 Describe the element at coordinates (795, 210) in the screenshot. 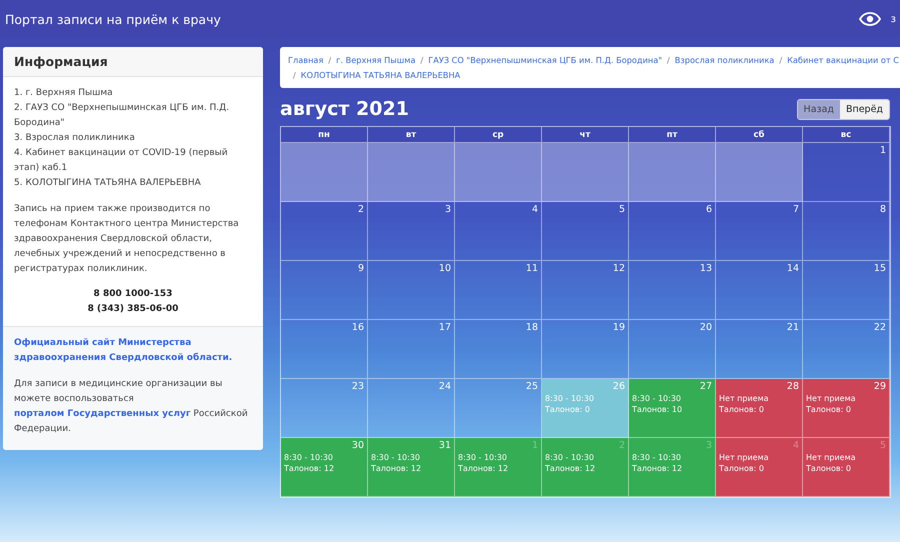

I see `day-number: 7` at that location.